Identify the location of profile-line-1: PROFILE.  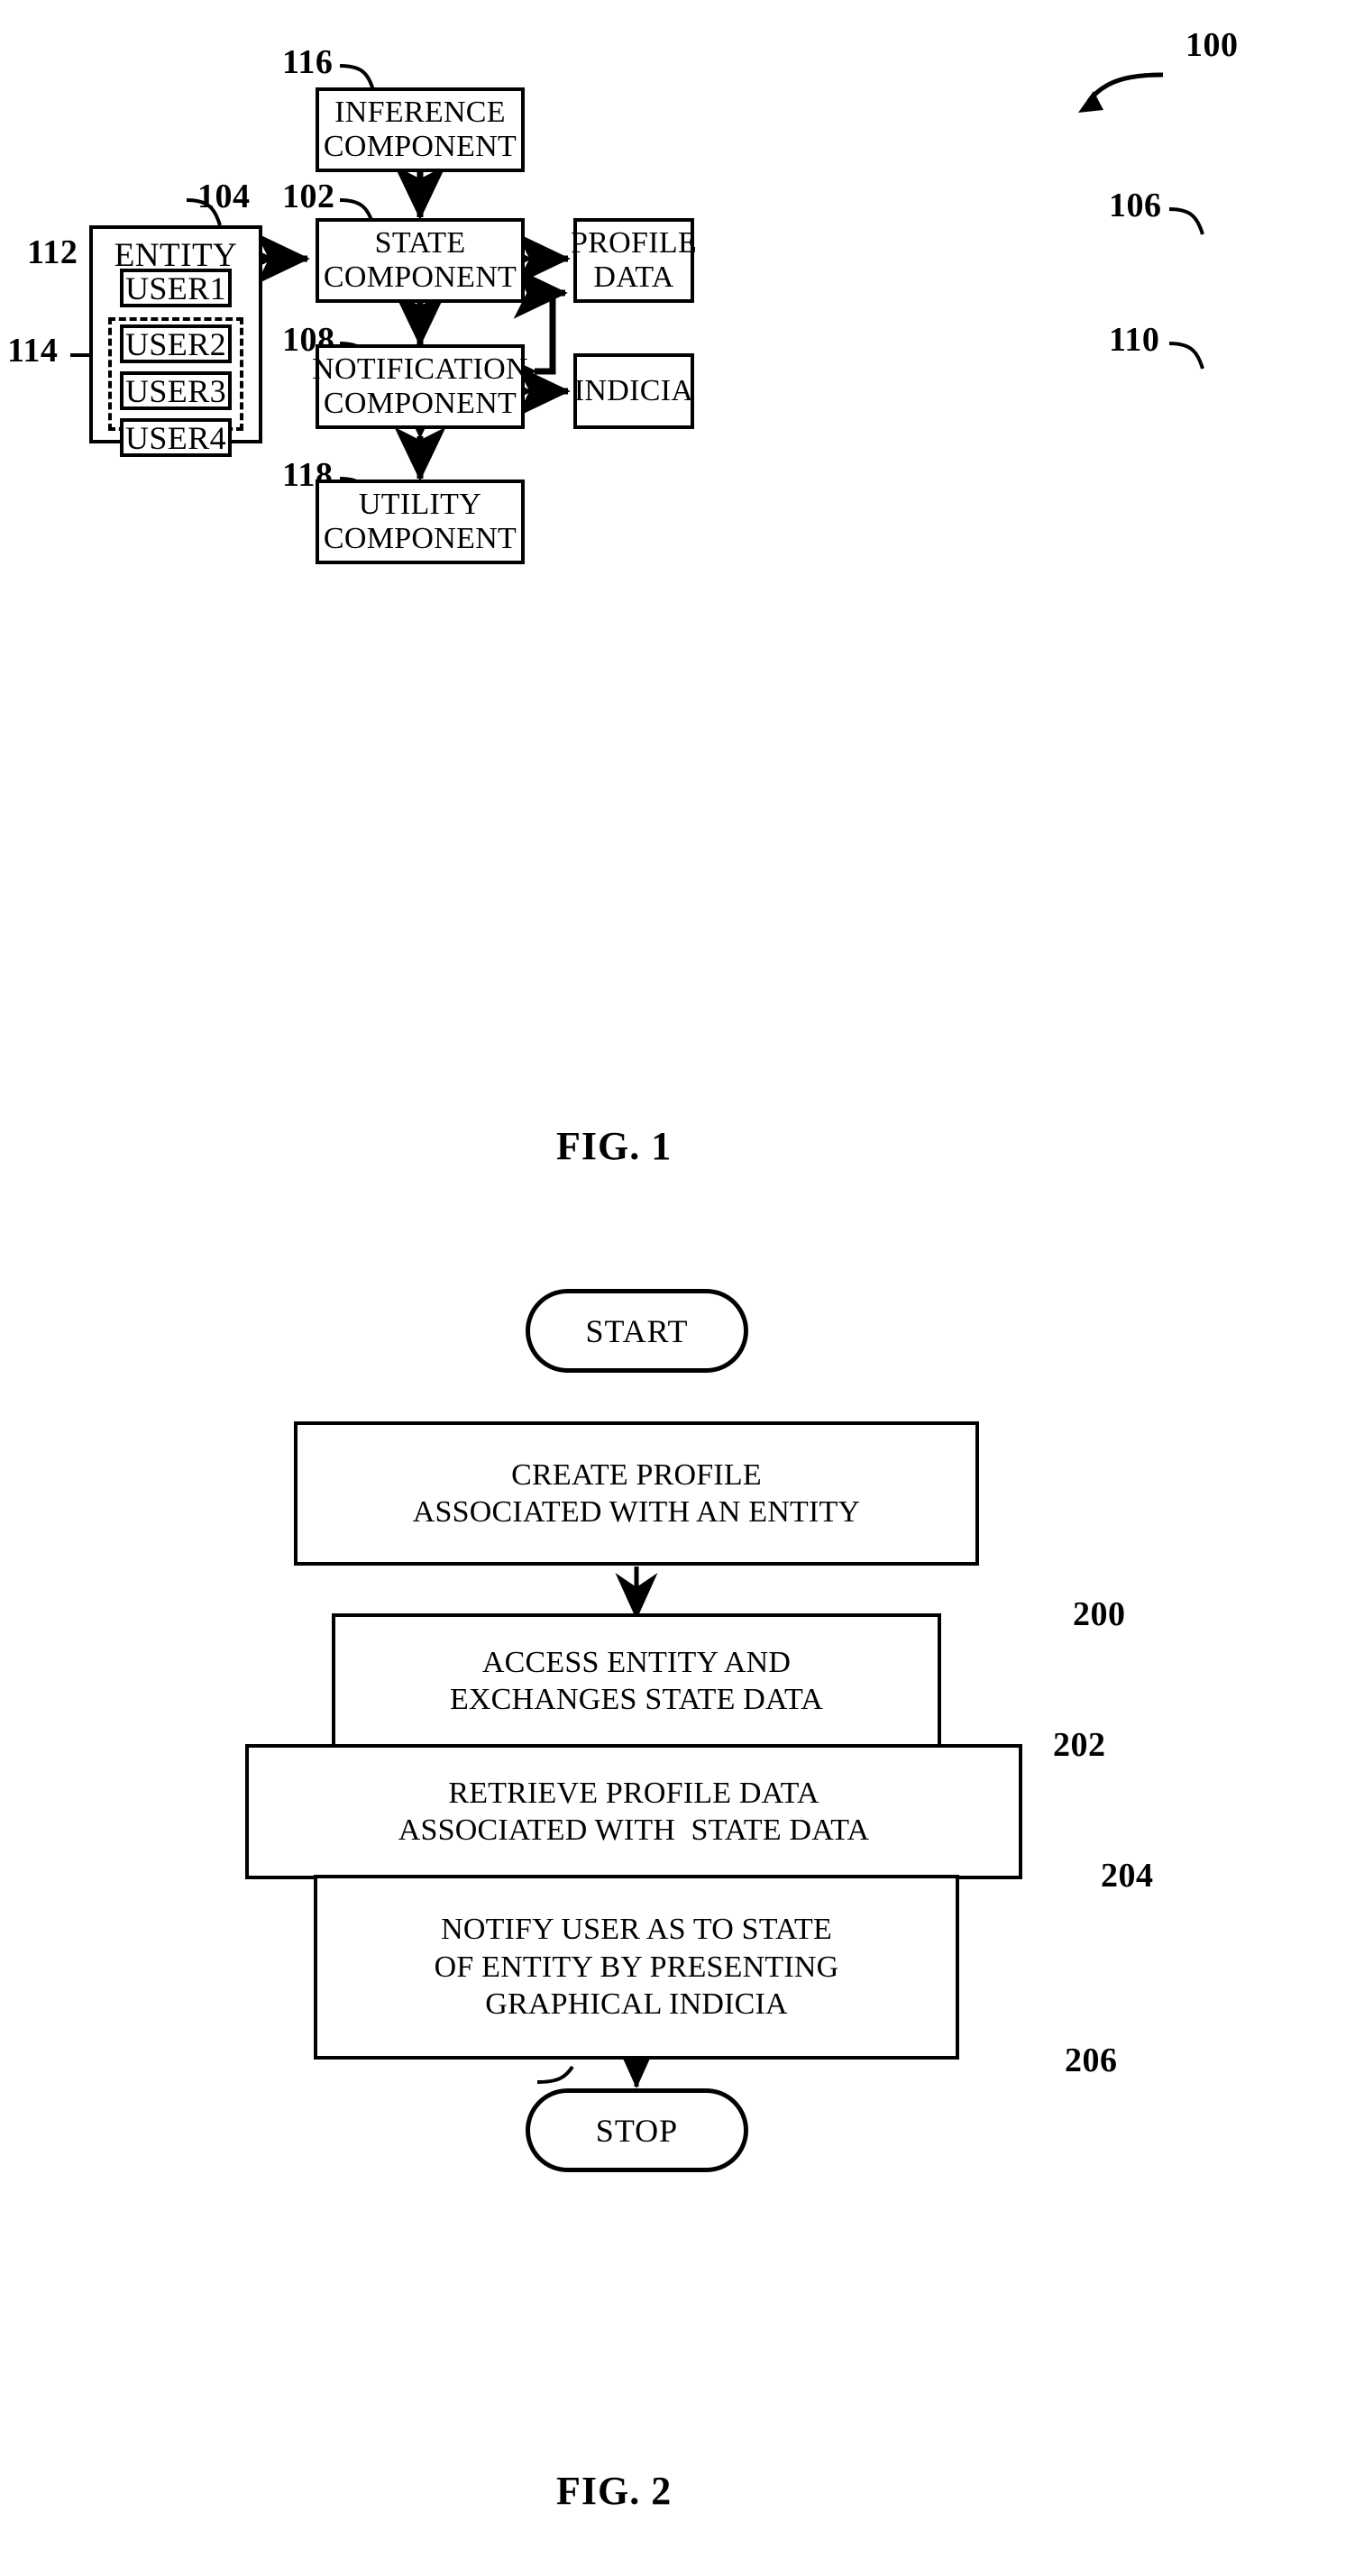
(634, 242).